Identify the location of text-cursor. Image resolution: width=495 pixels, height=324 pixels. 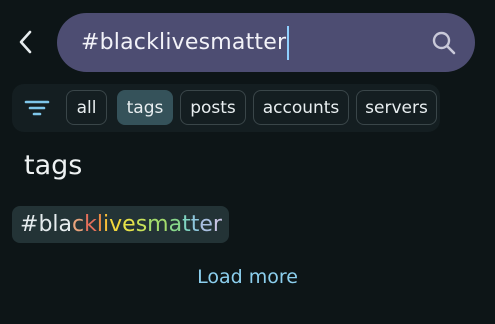
(288, 42).